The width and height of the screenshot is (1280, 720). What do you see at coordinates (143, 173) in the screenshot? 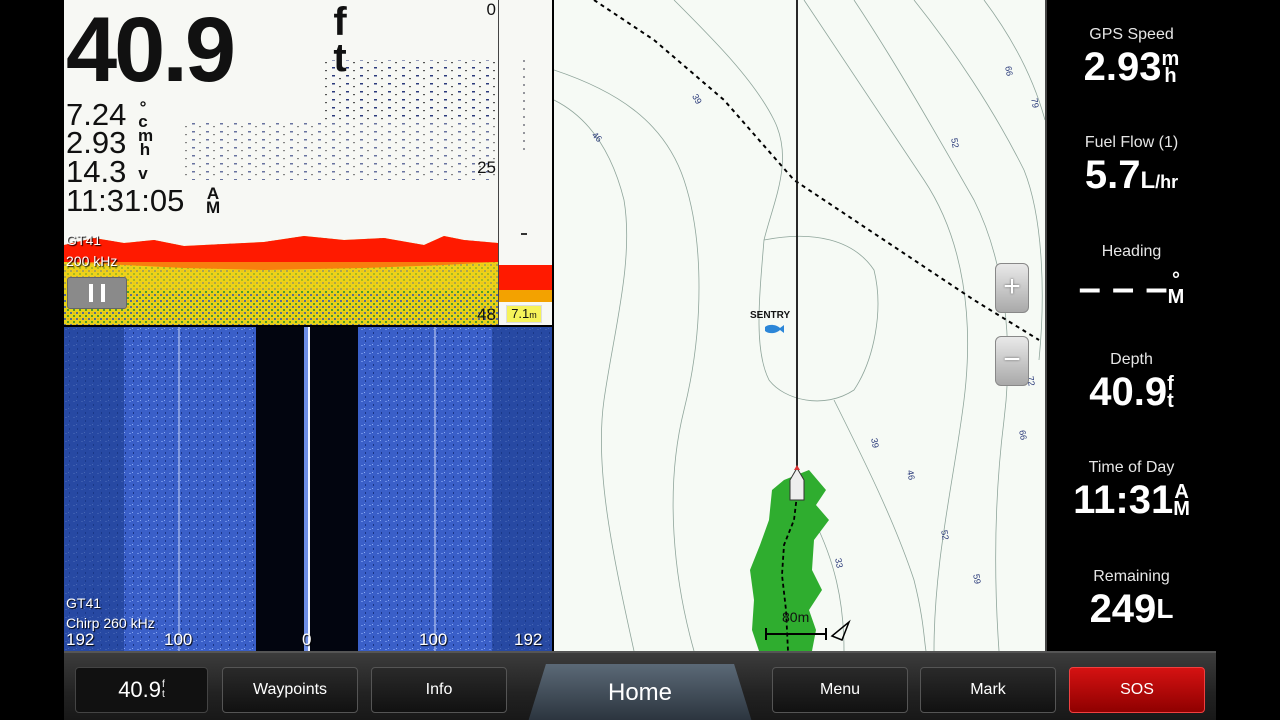
I see `voltage-unit: v` at bounding box center [143, 173].